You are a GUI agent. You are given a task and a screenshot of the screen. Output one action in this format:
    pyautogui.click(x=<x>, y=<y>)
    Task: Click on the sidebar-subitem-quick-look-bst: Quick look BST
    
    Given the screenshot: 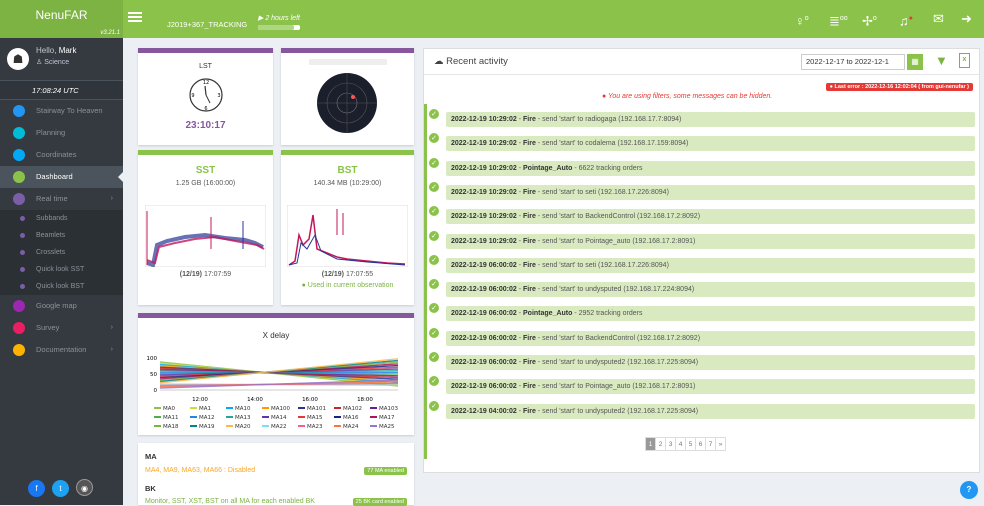 What is the action you would take?
    pyautogui.click(x=61, y=286)
    